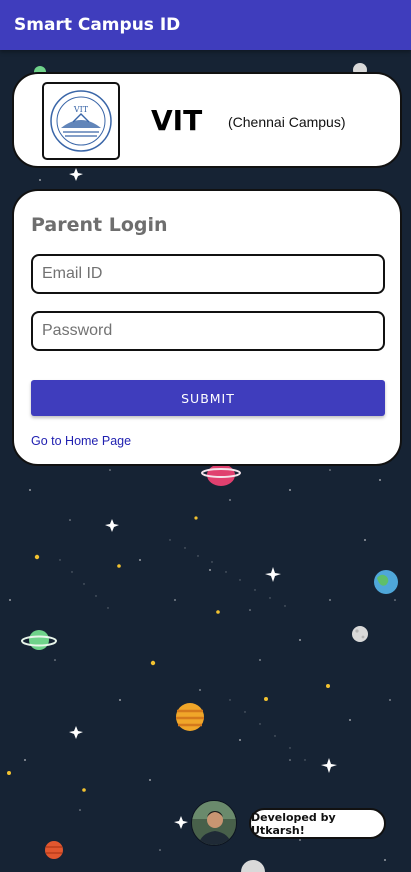  Describe the element at coordinates (208, 274) in the screenshot. I see `email-field` at that location.